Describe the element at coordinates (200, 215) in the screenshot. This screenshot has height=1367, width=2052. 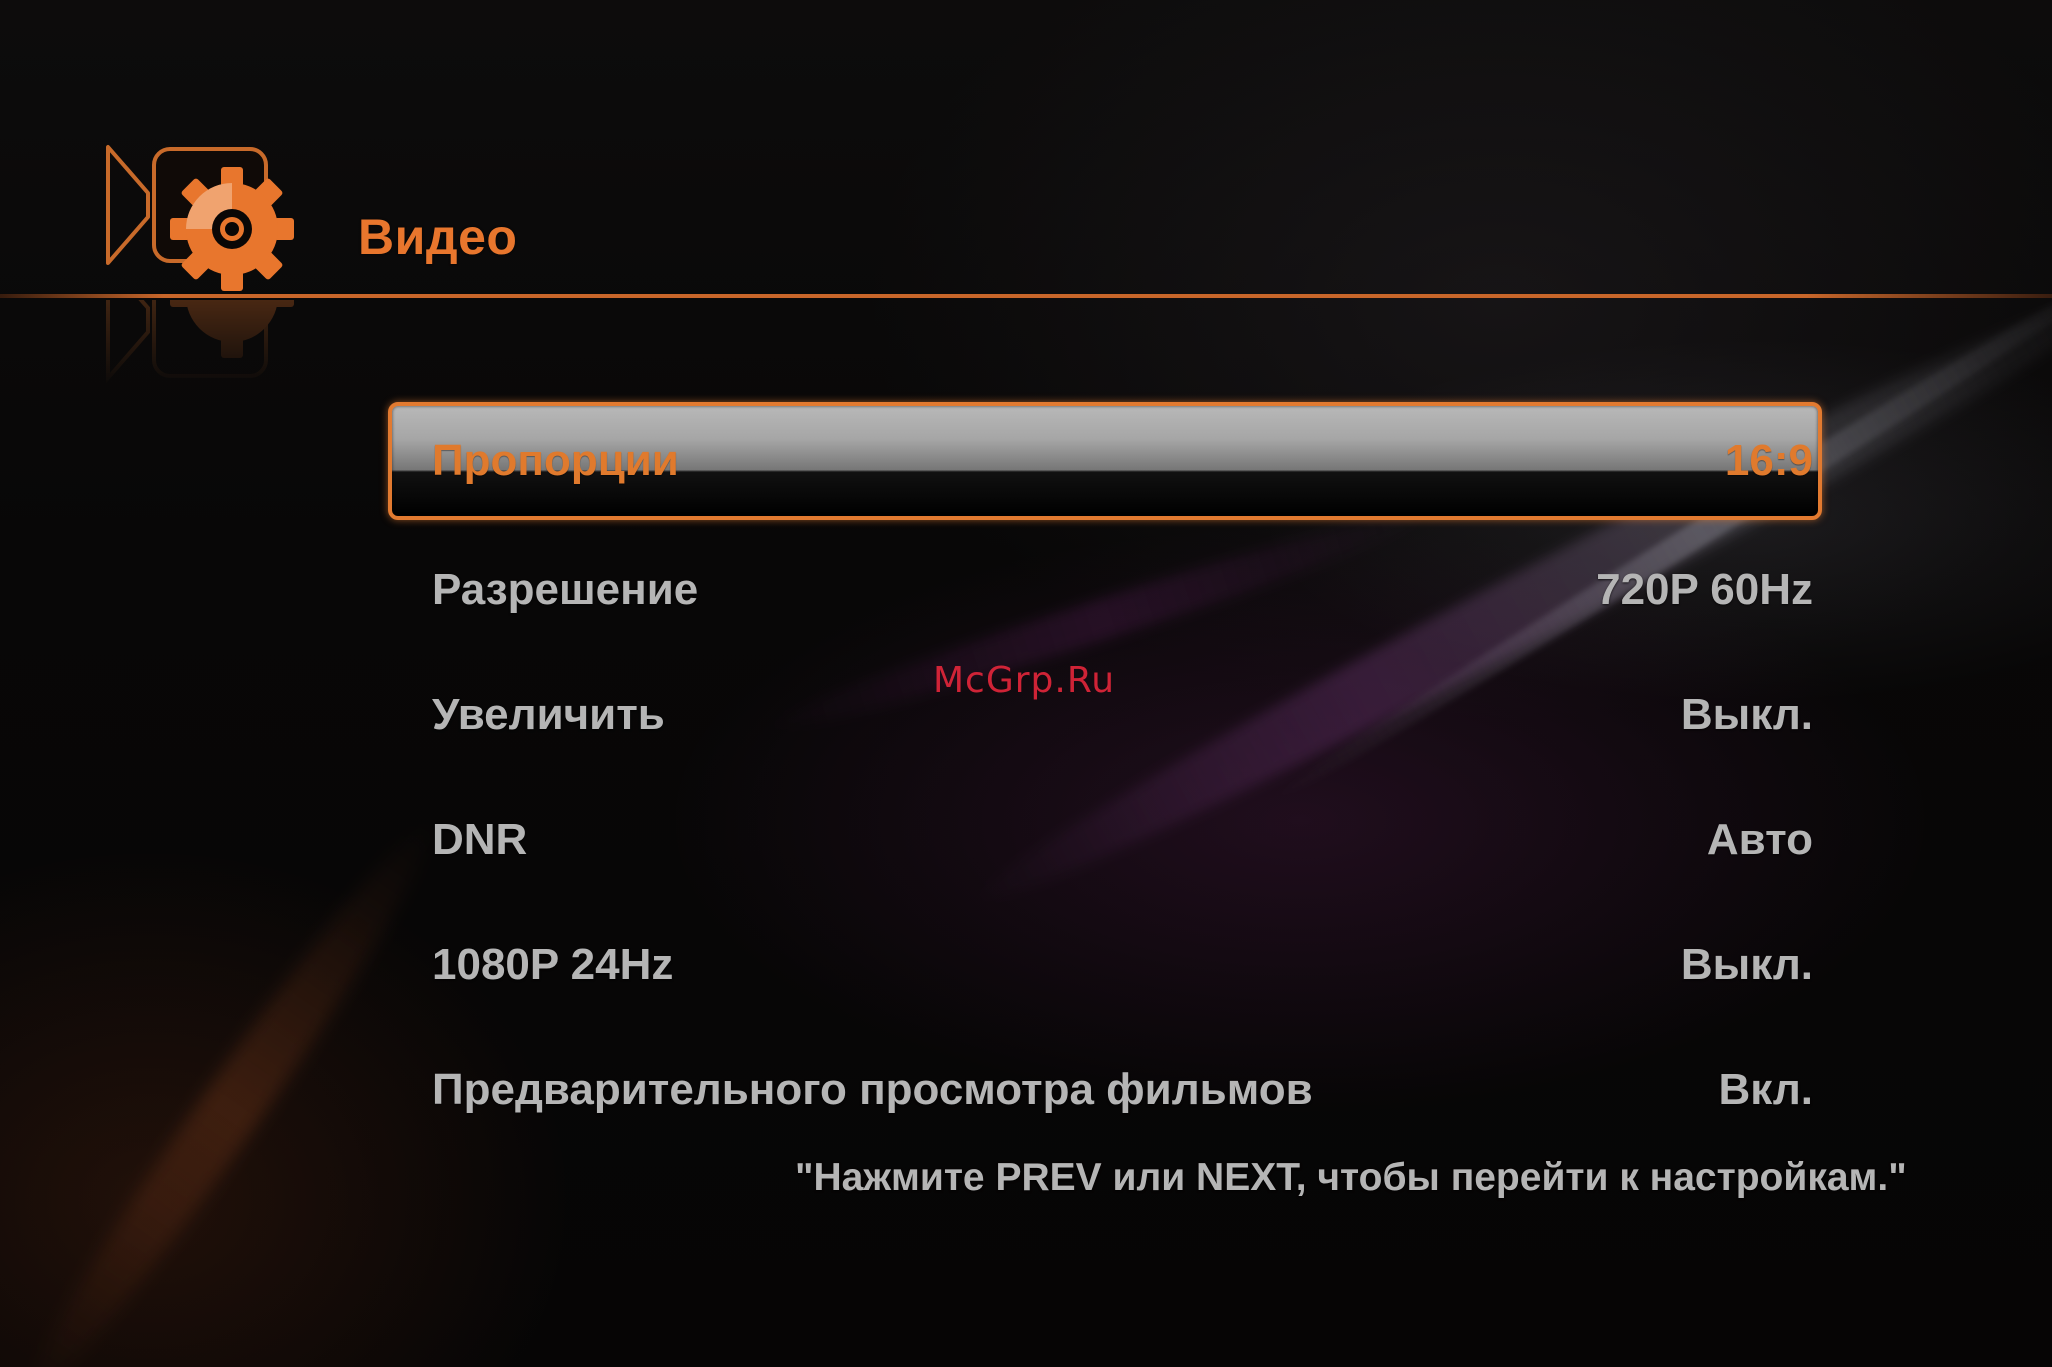
I see `video-settings-icon` at that location.